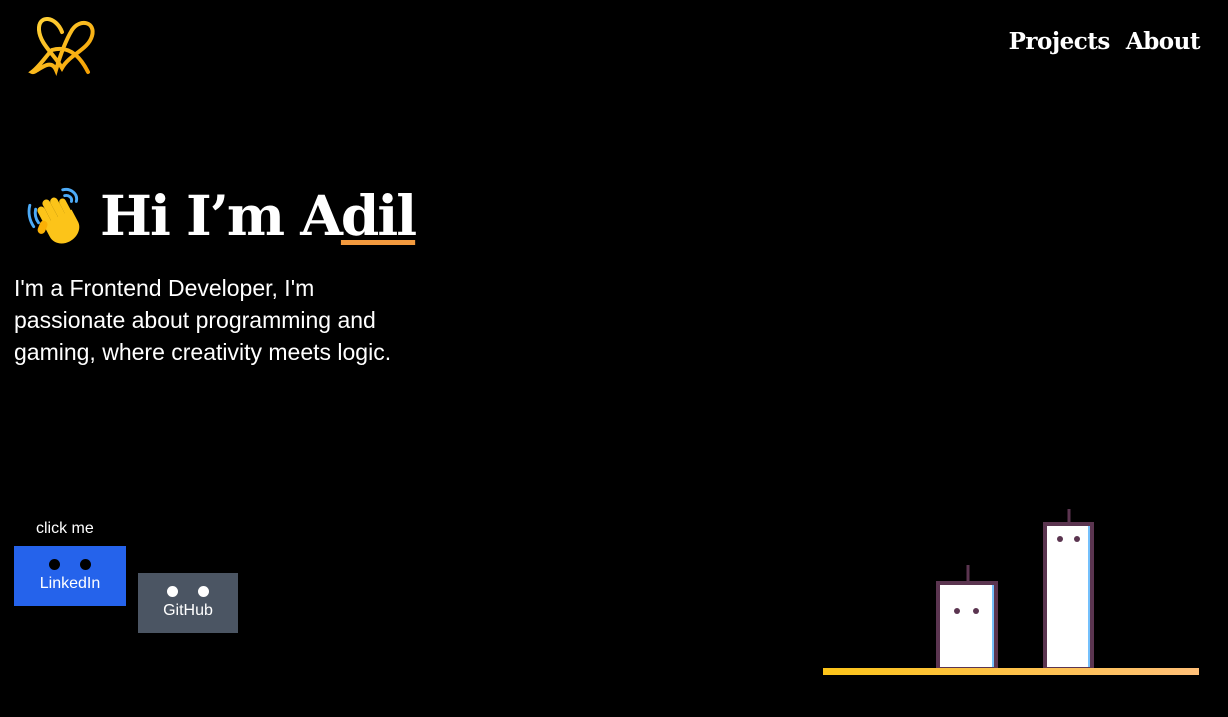 Image resolution: width=1228 pixels, height=717 pixels. What do you see at coordinates (1011, 592) in the screenshot?
I see `robot-illustration` at bounding box center [1011, 592].